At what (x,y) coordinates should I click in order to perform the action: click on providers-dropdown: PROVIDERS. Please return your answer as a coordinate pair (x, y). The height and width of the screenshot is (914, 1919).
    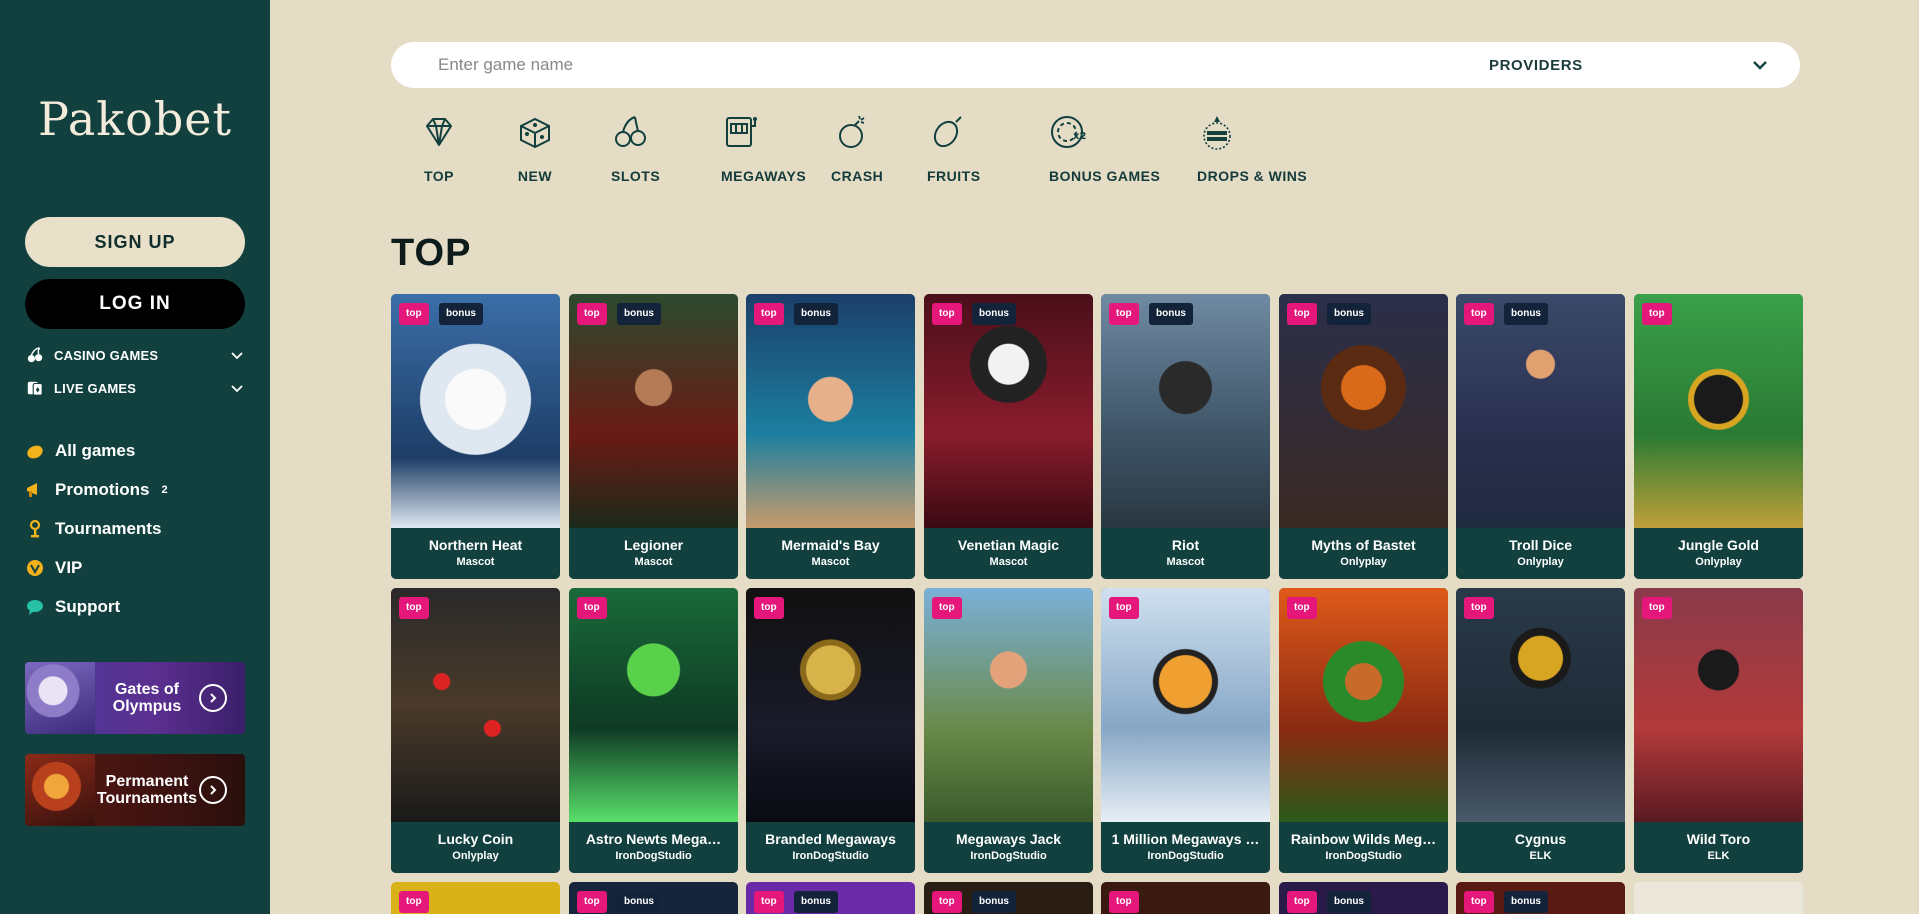
    Looking at the image, I should click on (1536, 65).